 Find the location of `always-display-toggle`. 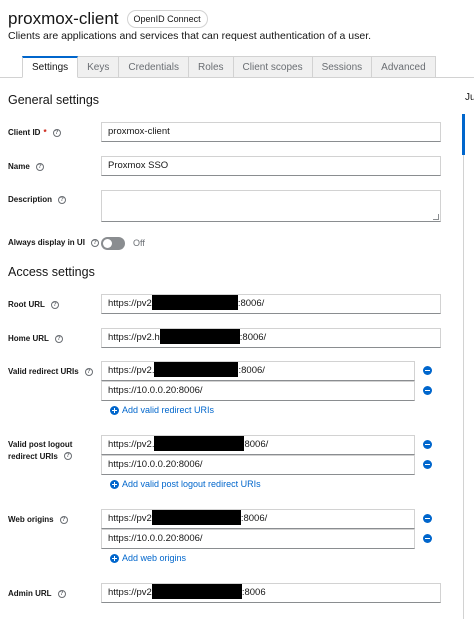

always-display-toggle is located at coordinates (113, 243).